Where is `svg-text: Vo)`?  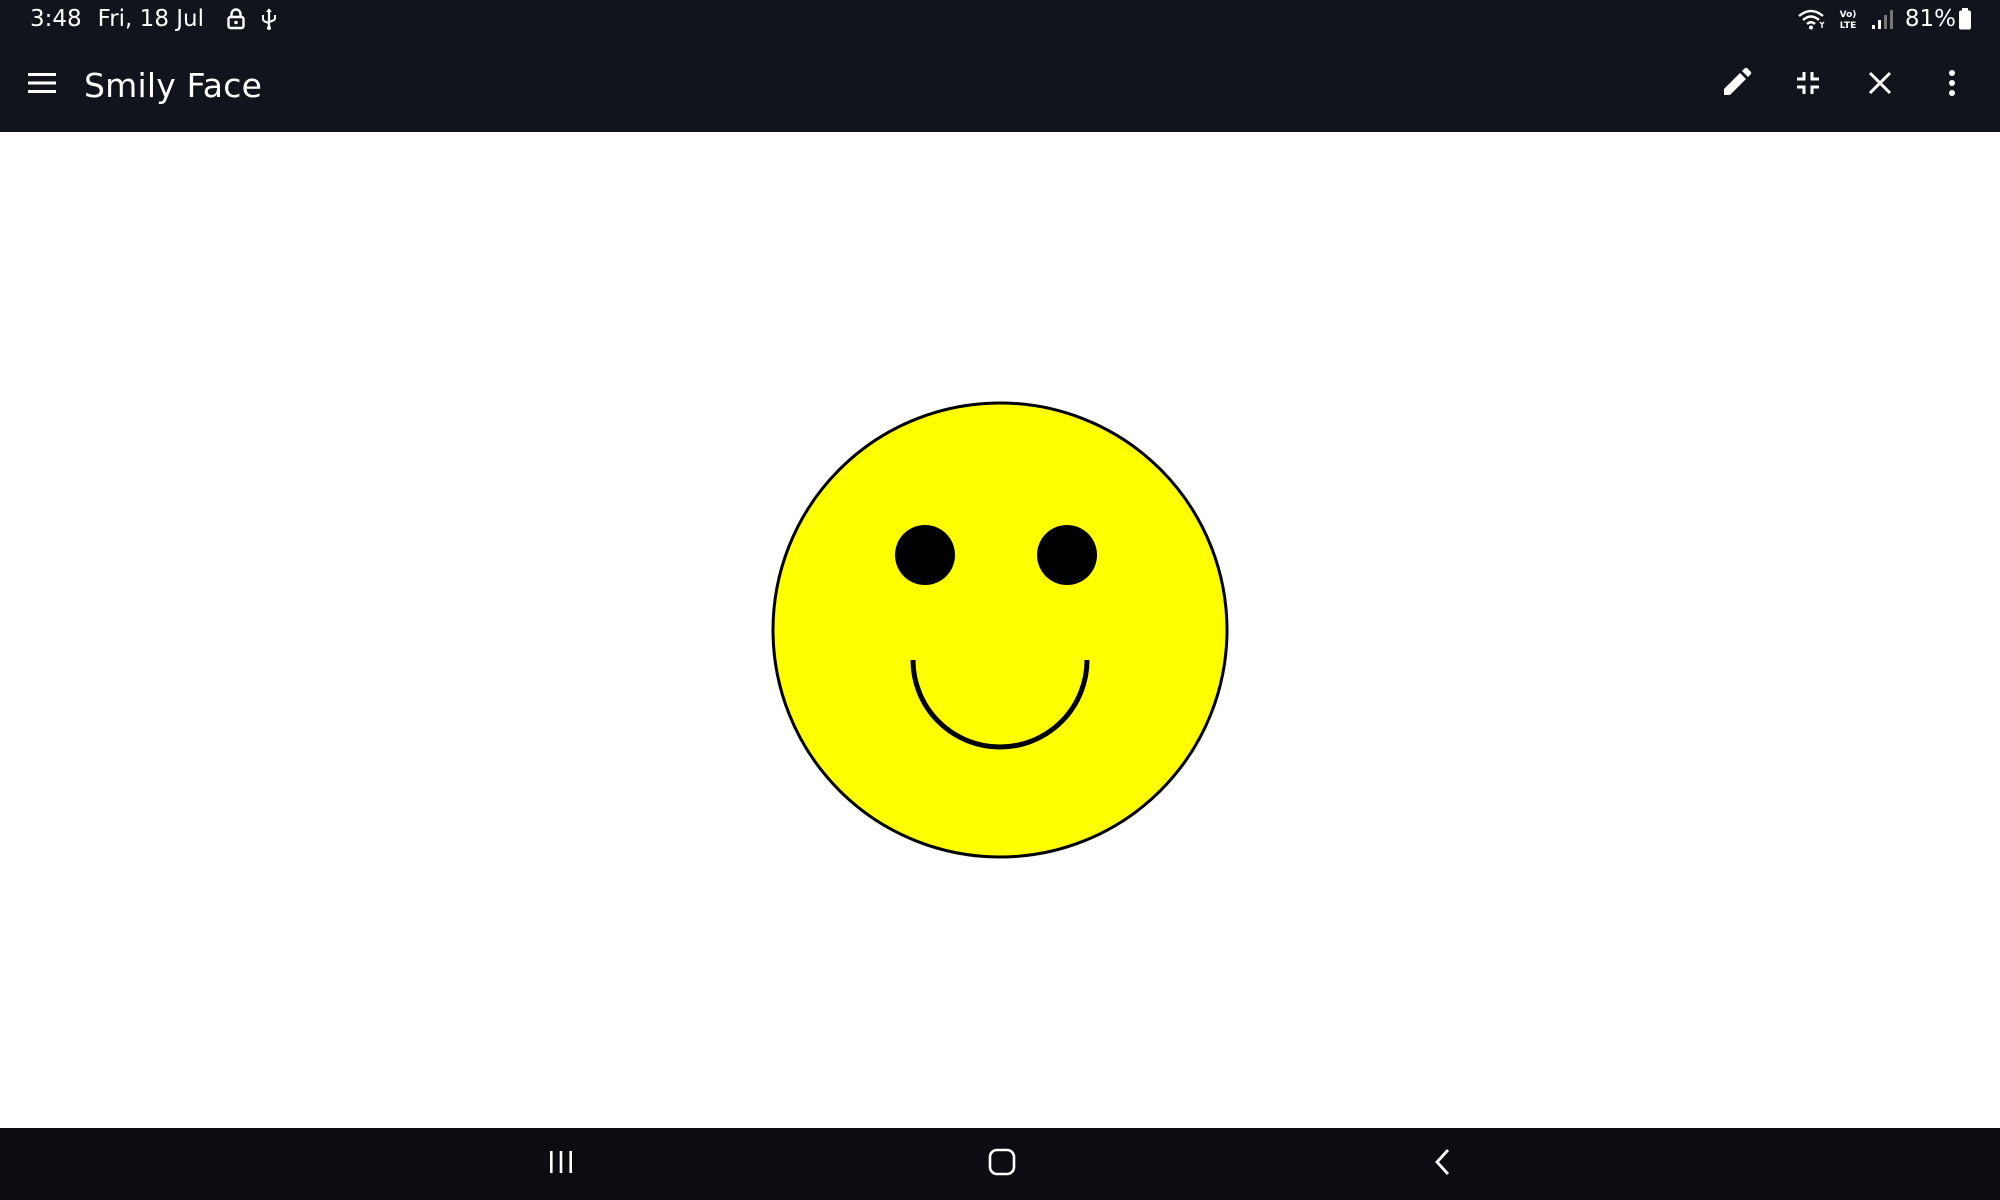
svg-text: Vo) is located at coordinates (1847, 15).